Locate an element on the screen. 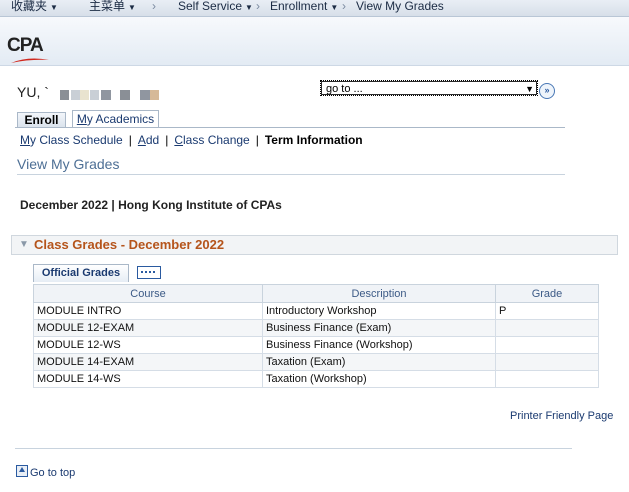 This screenshot has height=492, width=629. table-row: MODULE 12-WS Business Finance (Workshop) is located at coordinates (316, 345).